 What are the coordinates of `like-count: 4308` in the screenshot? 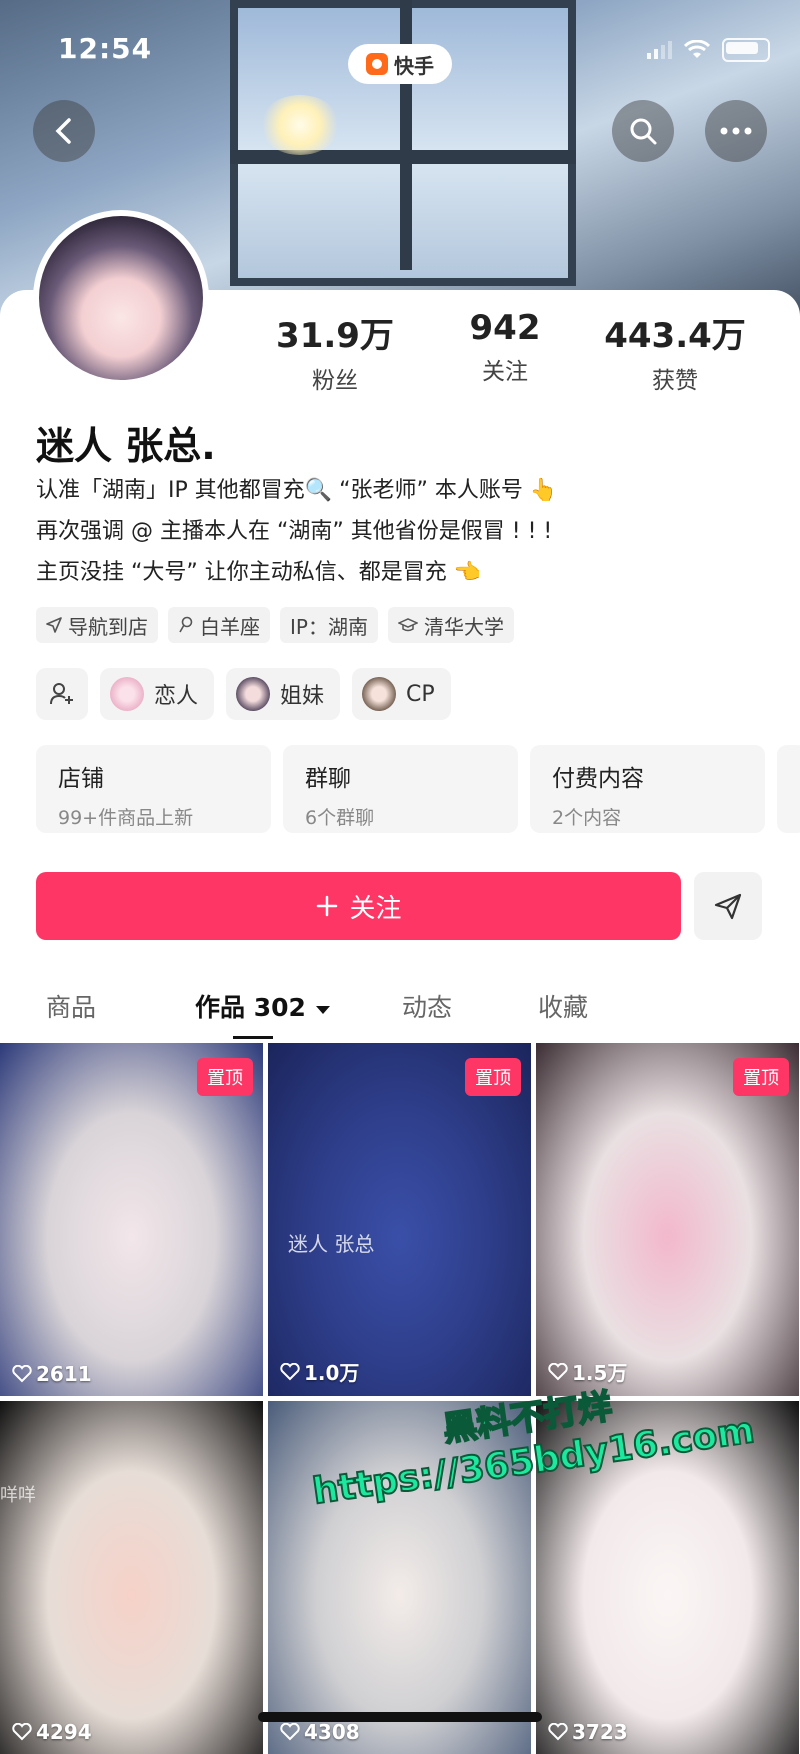 It's located at (320, 1732).